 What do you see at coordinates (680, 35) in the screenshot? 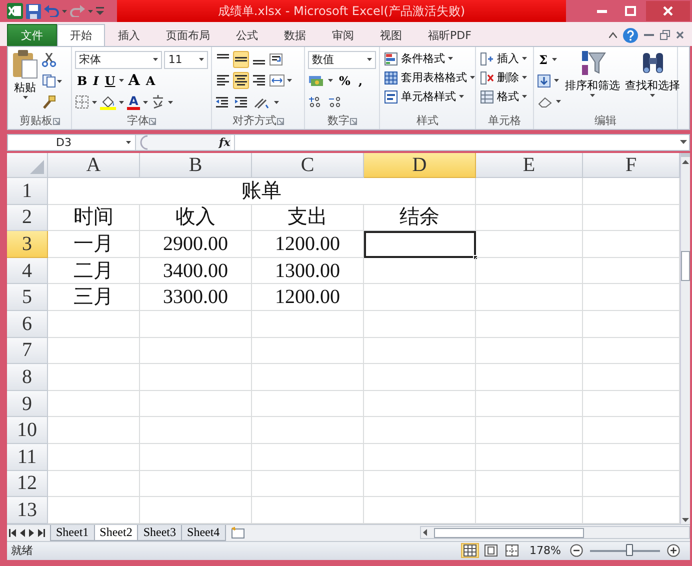
I see `close-icon` at bounding box center [680, 35].